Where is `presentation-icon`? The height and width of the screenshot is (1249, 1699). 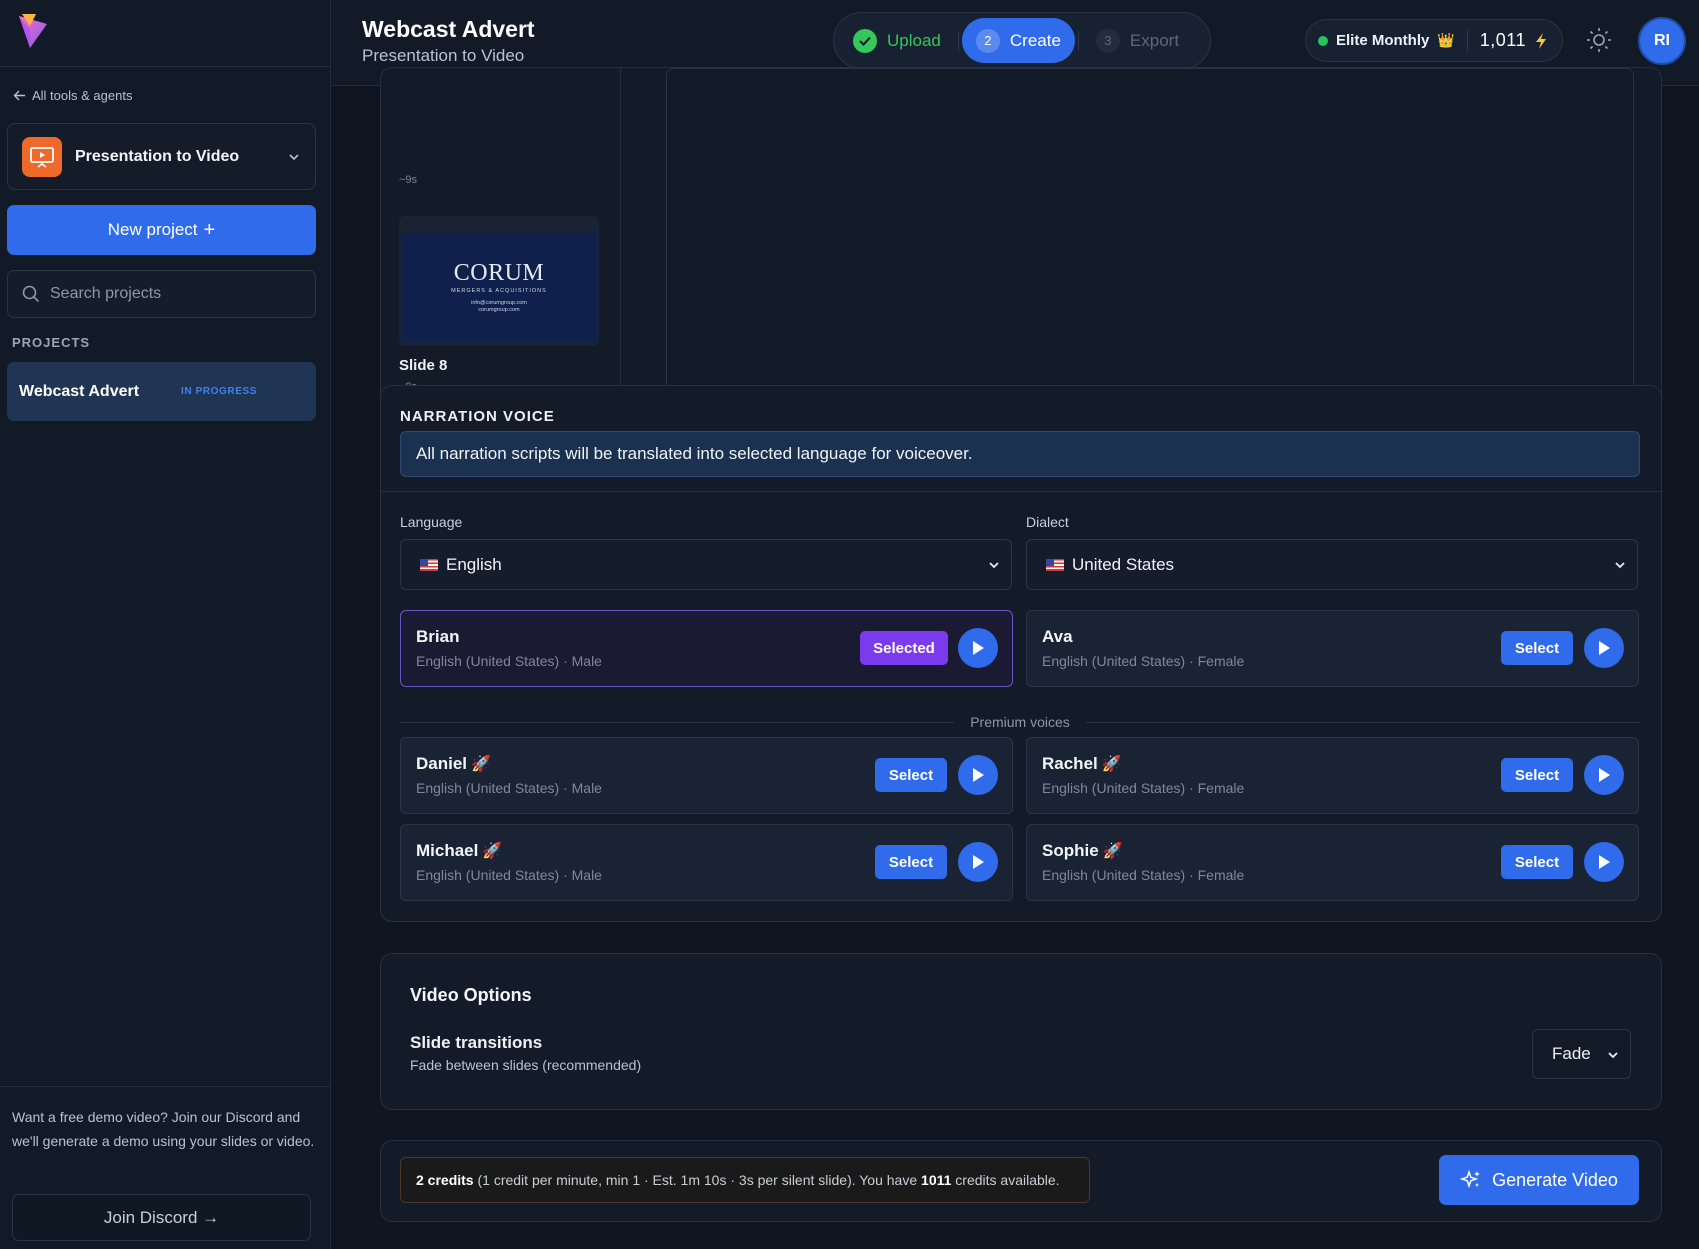
presentation-icon is located at coordinates (42, 156).